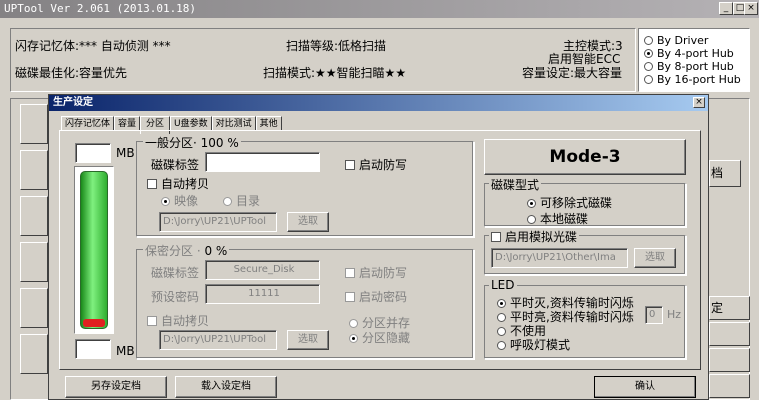 The width and height of the screenshot is (759, 400). What do you see at coordinates (178, 320) in the screenshot?
I see `secure-auto-copy-checkbox: 自动拷贝` at bounding box center [178, 320].